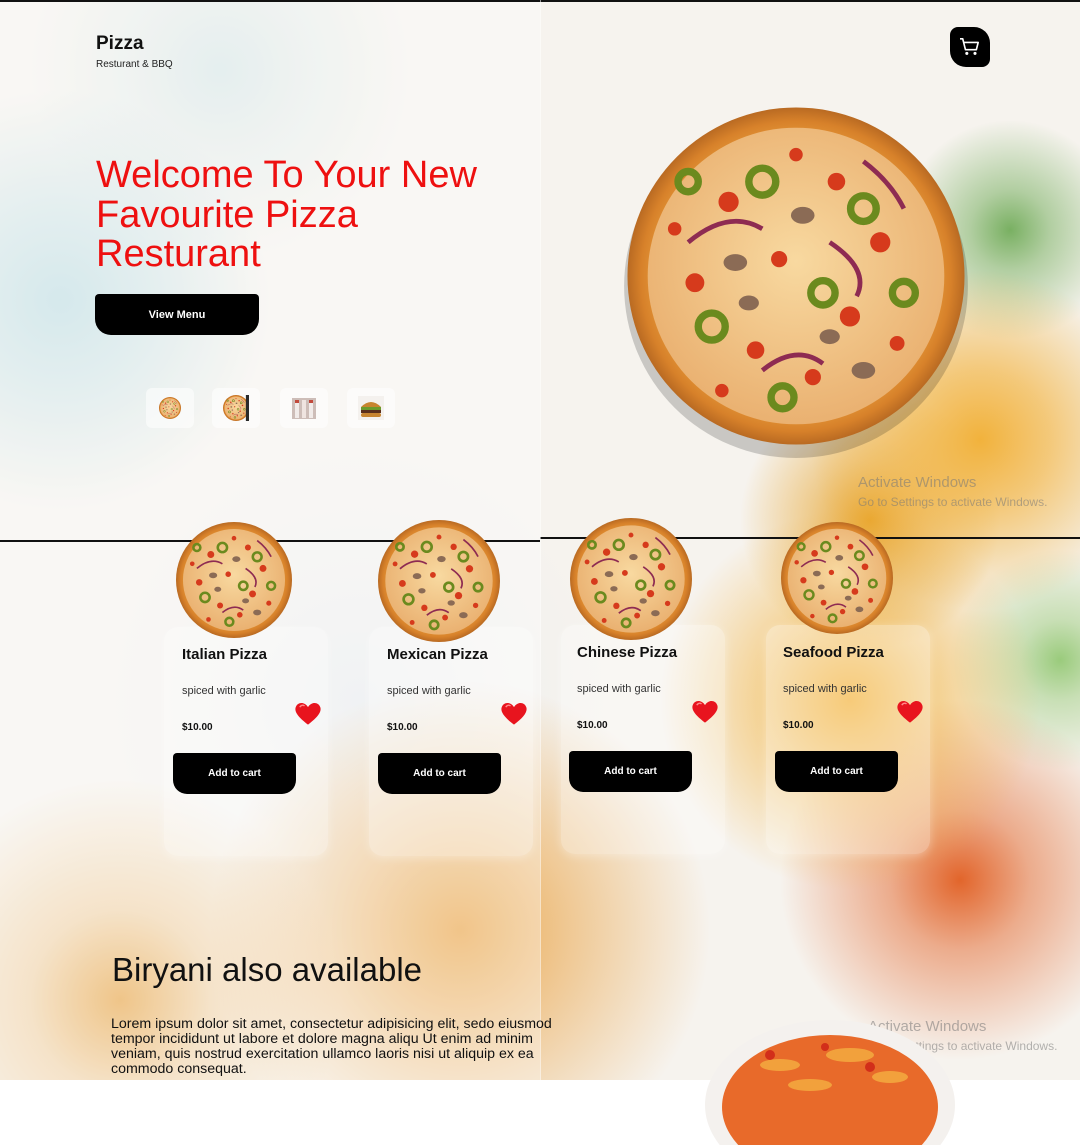 The width and height of the screenshot is (1080, 1145). I want to click on card-title: Chinese Pizza, so click(627, 652).